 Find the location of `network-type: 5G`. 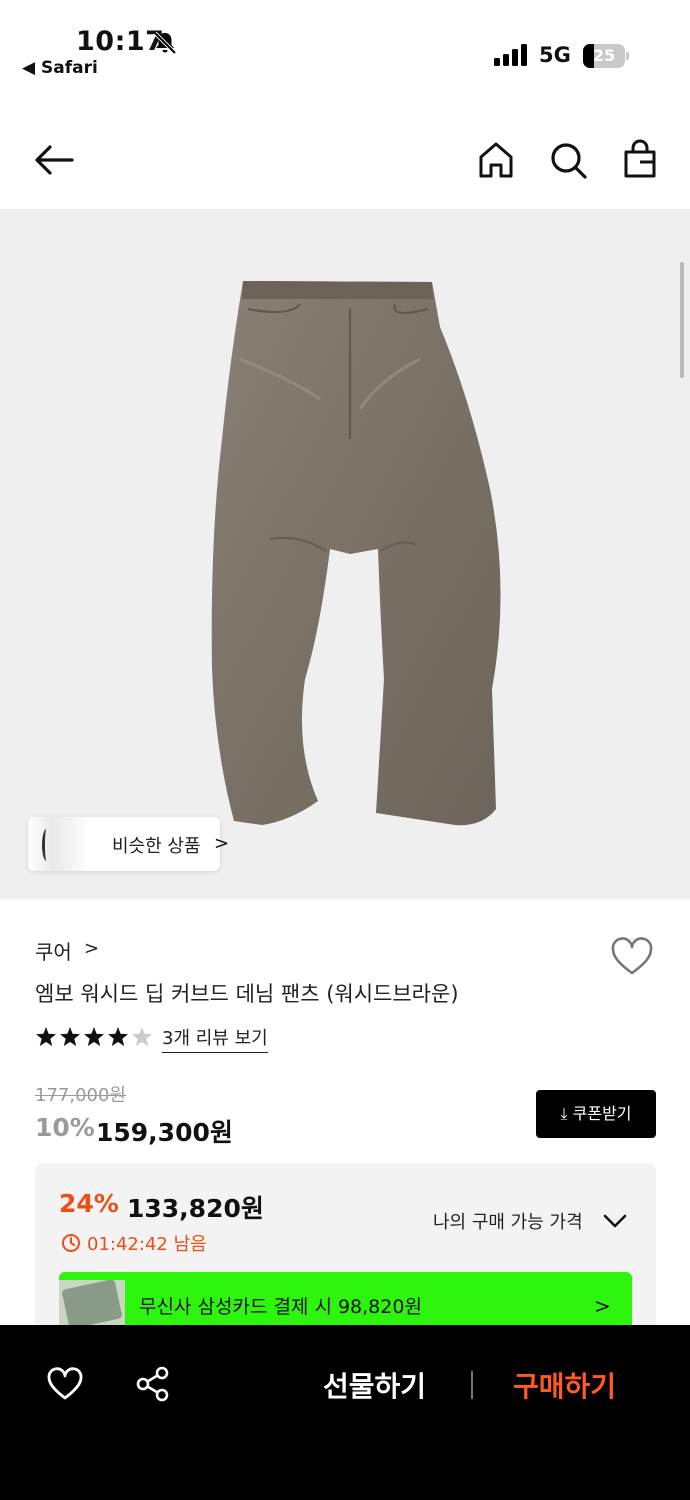

network-type: 5G is located at coordinates (555, 55).